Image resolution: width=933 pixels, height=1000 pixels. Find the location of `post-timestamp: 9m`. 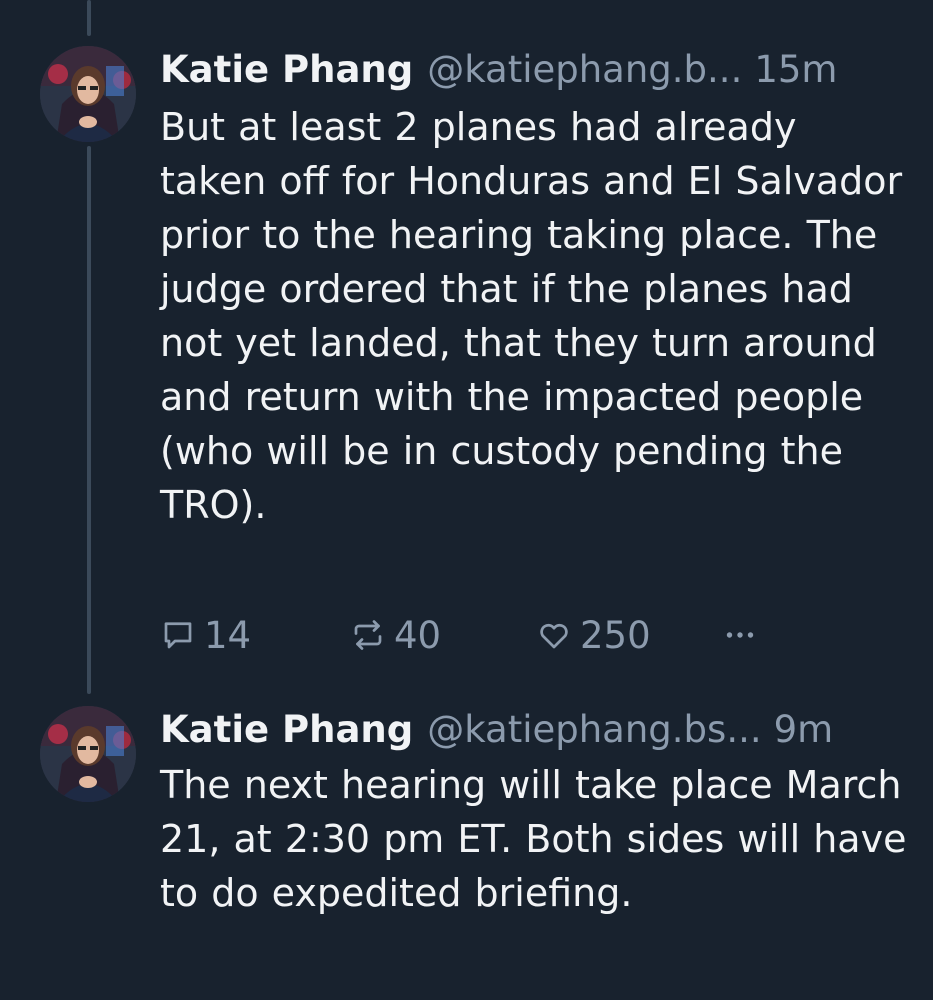

post-timestamp: 9m is located at coordinates (804, 729).